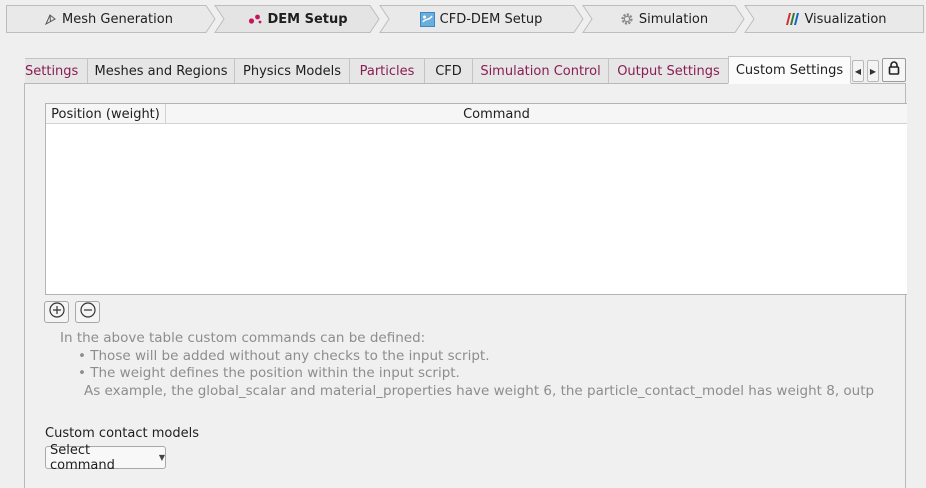 The height and width of the screenshot is (488, 926). I want to click on tab-scroll-right-button: ▶, so click(873, 71).